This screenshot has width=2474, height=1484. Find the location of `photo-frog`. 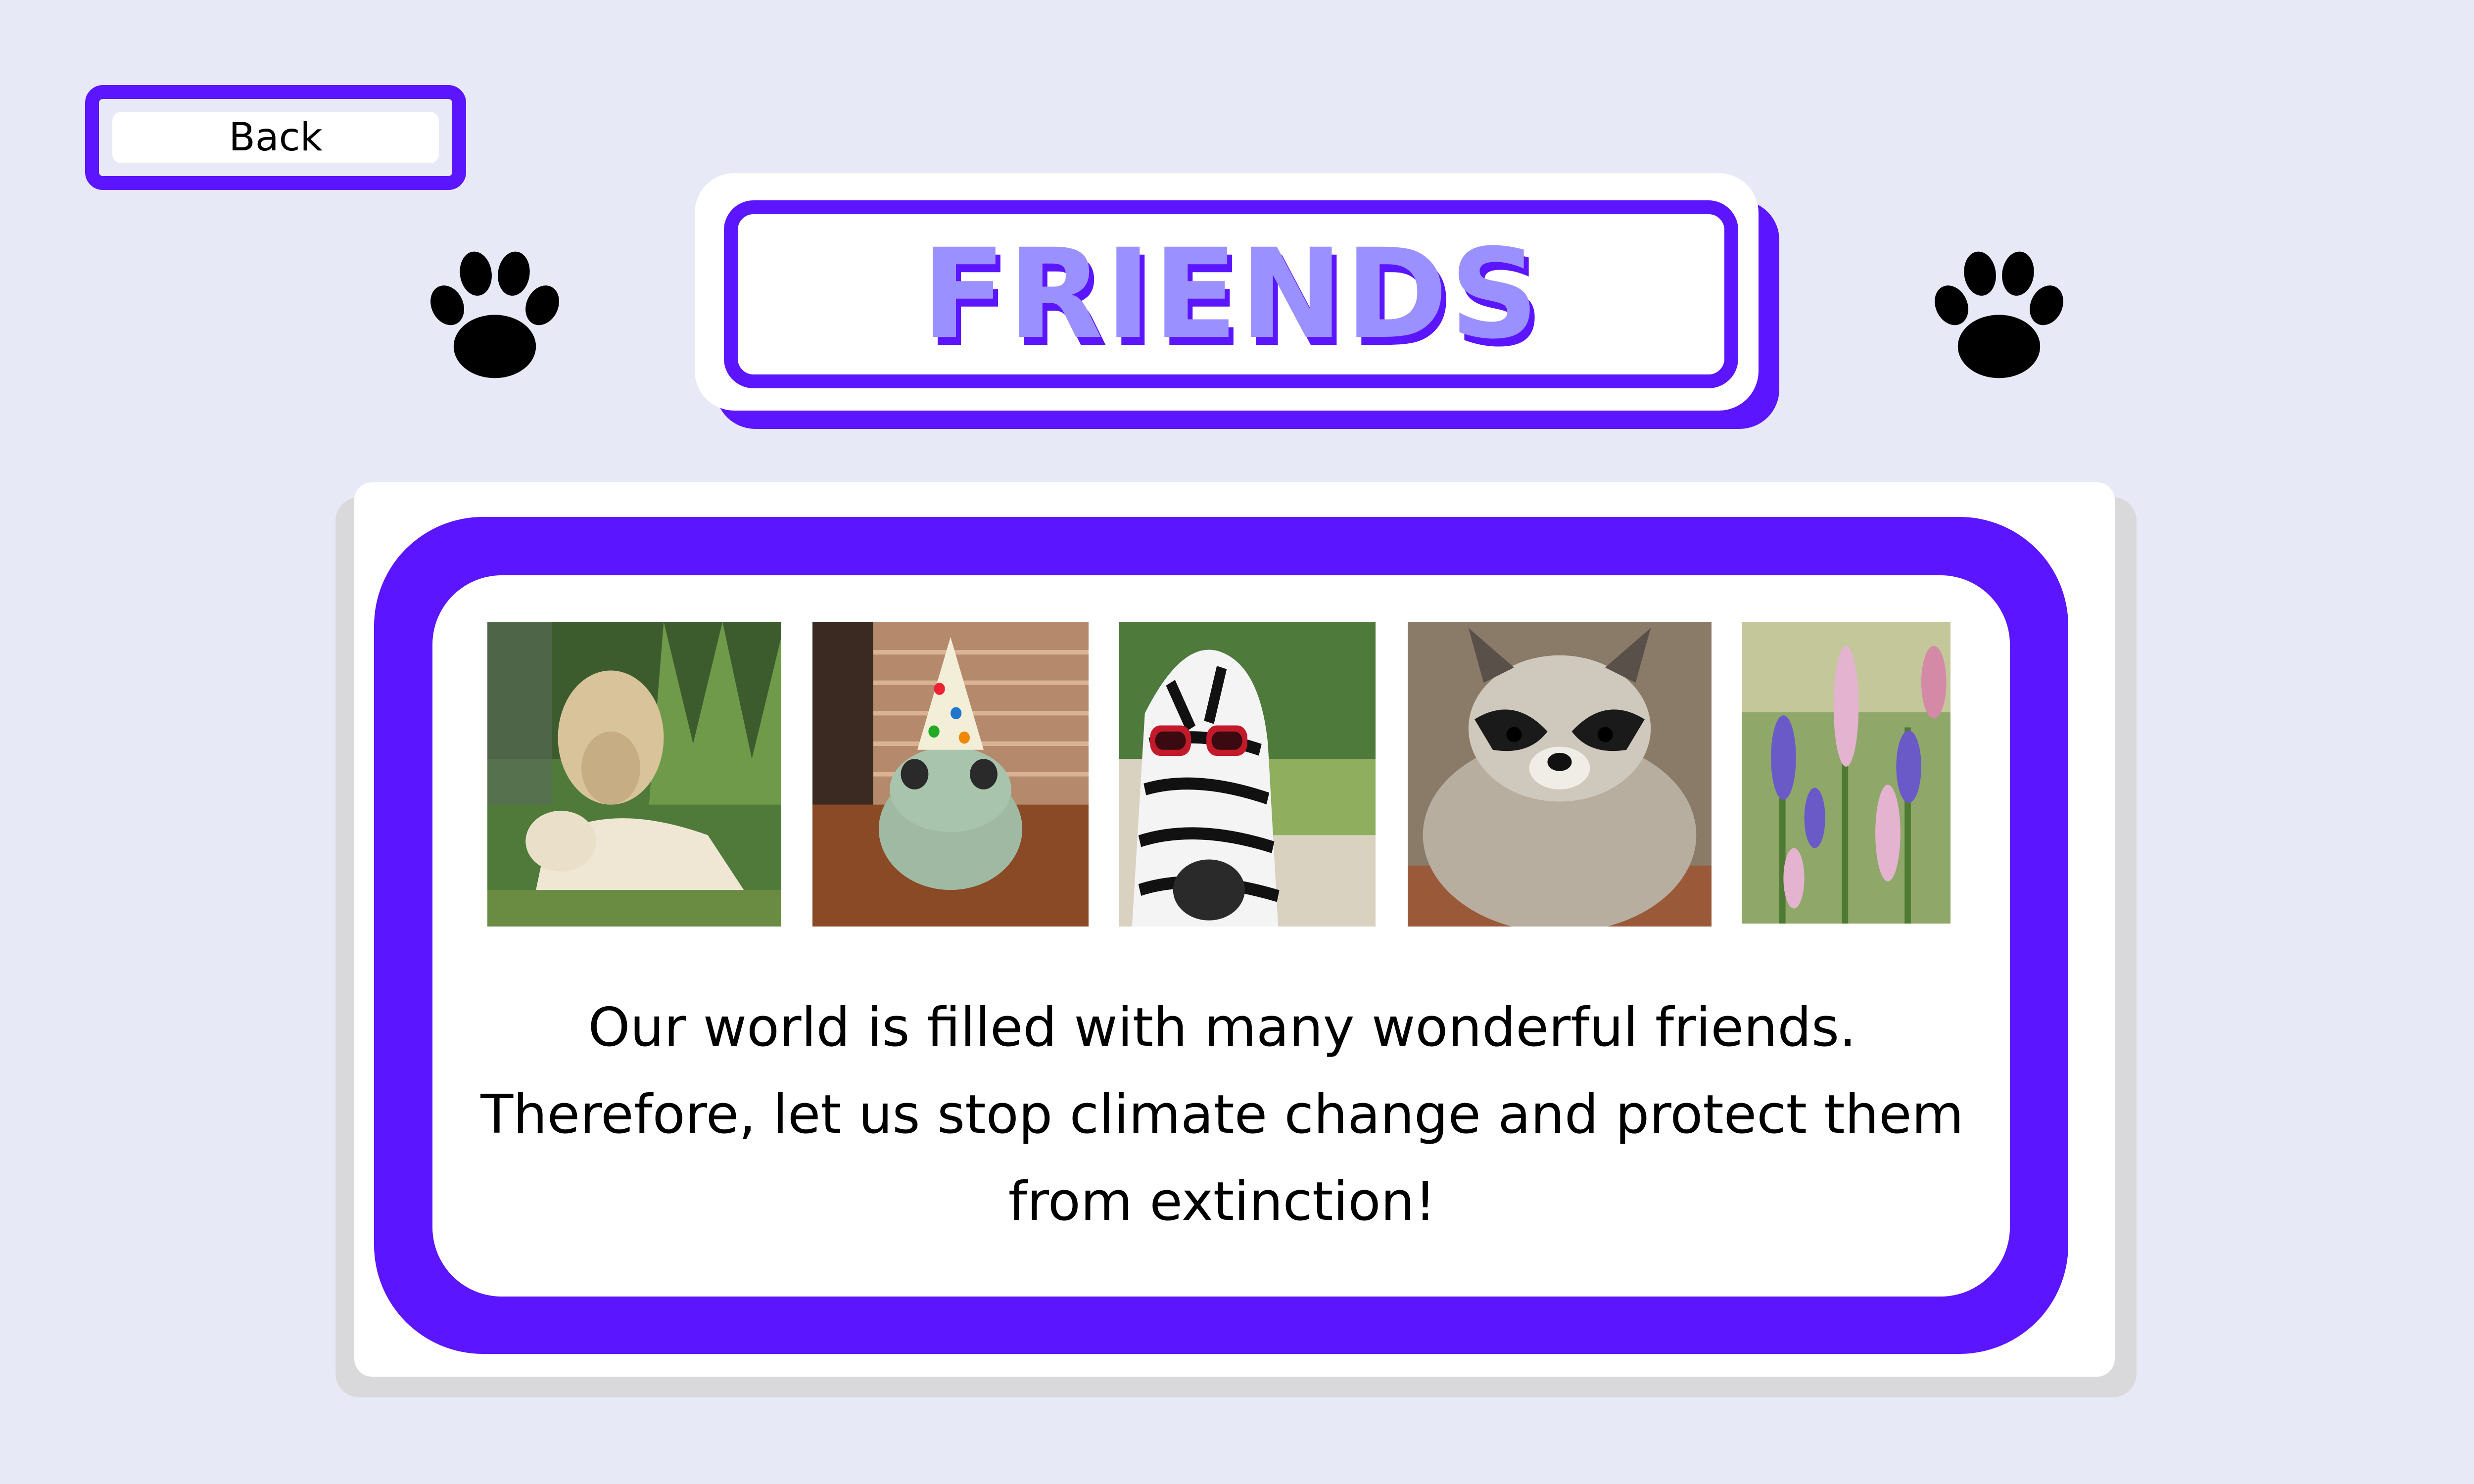

photo-frog is located at coordinates (951, 774).